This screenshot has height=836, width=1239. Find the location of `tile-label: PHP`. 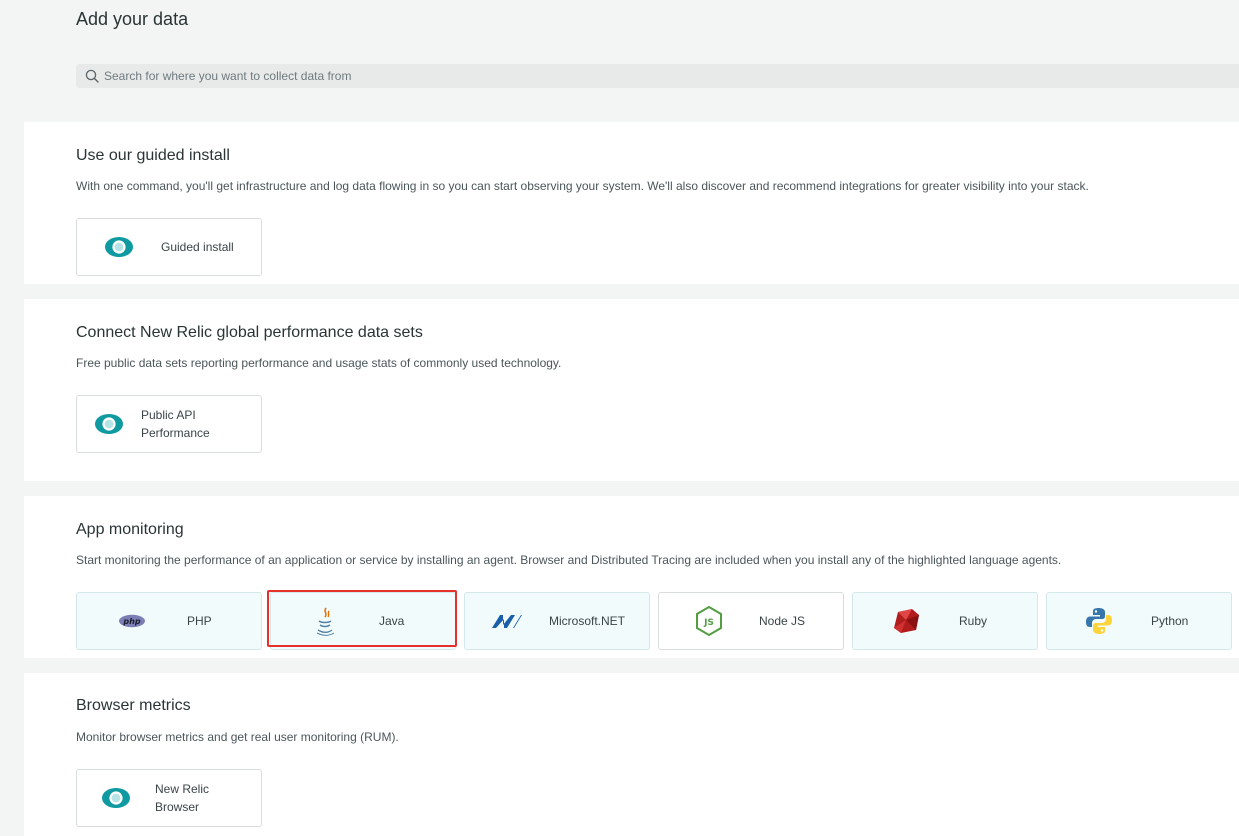

tile-label: PHP is located at coordinates (199, 621).